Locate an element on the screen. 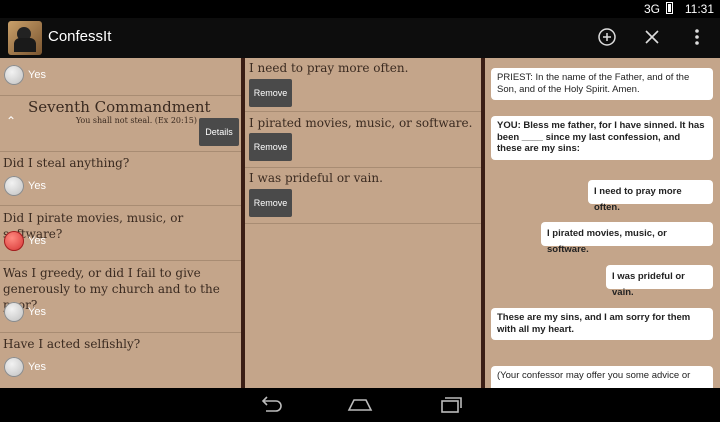 The height and width of the screenshot is (422, 720). home-icon is located at coordinates (360, 405).